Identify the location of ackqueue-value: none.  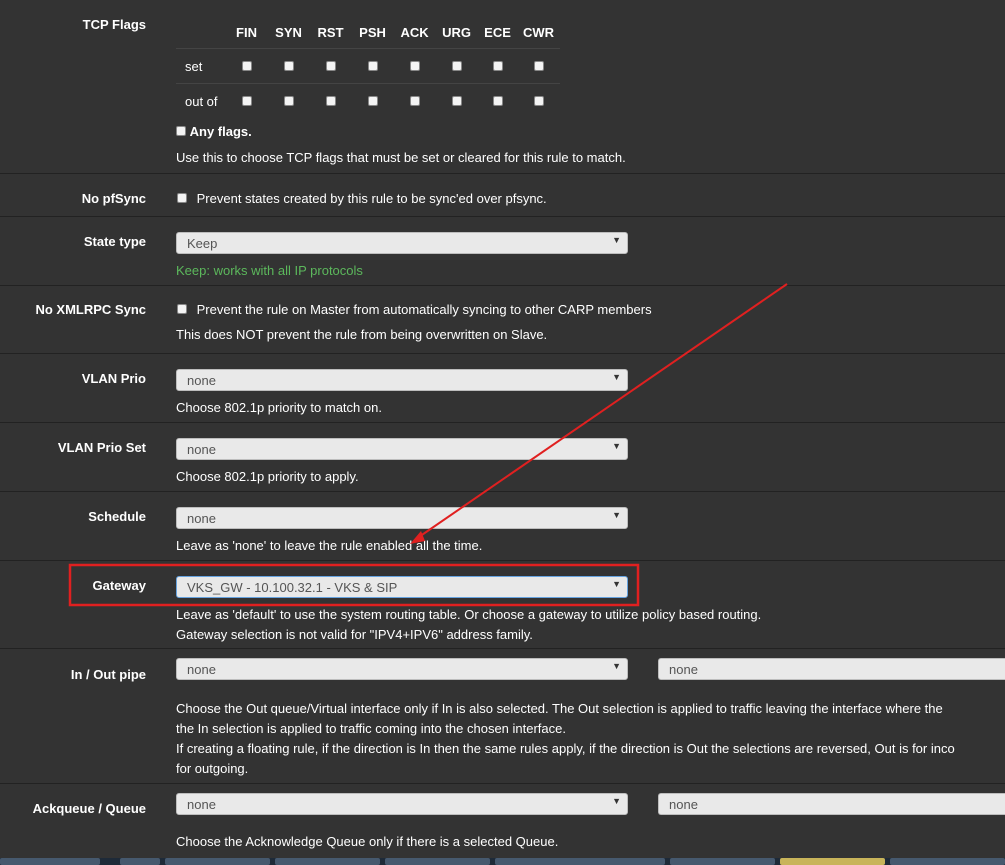
(201, 804).